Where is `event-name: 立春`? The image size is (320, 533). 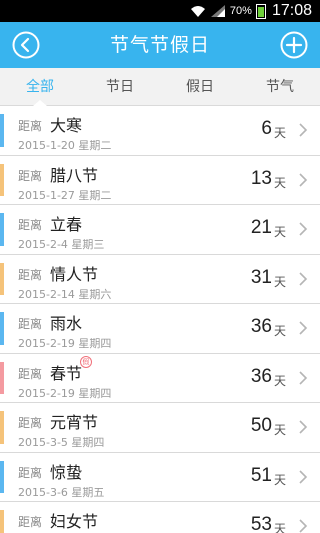 event-name: 立春 is located at coordinates (66, 224).